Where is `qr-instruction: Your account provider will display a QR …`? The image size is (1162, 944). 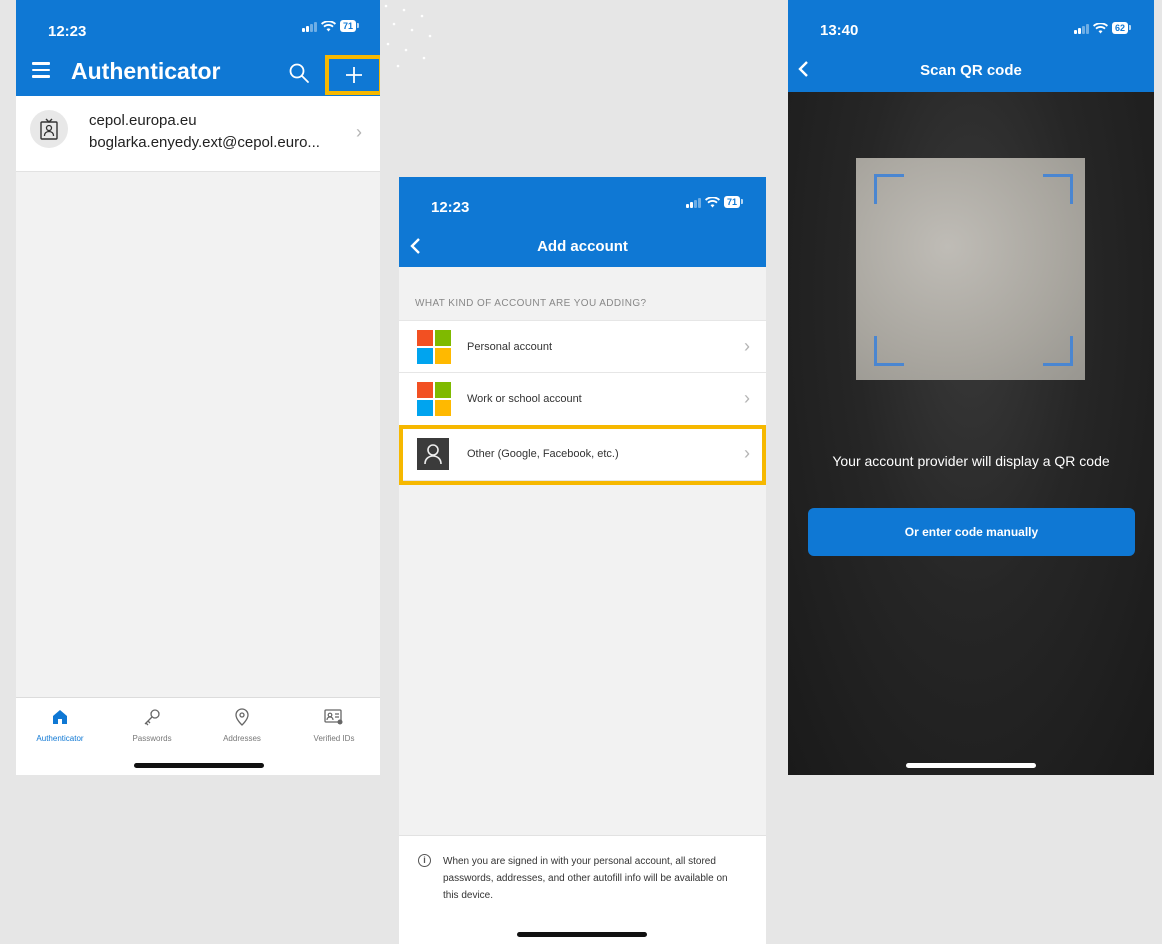
qr-instruction: Your account provider will display a QR … is located at coordinates (971, 461).